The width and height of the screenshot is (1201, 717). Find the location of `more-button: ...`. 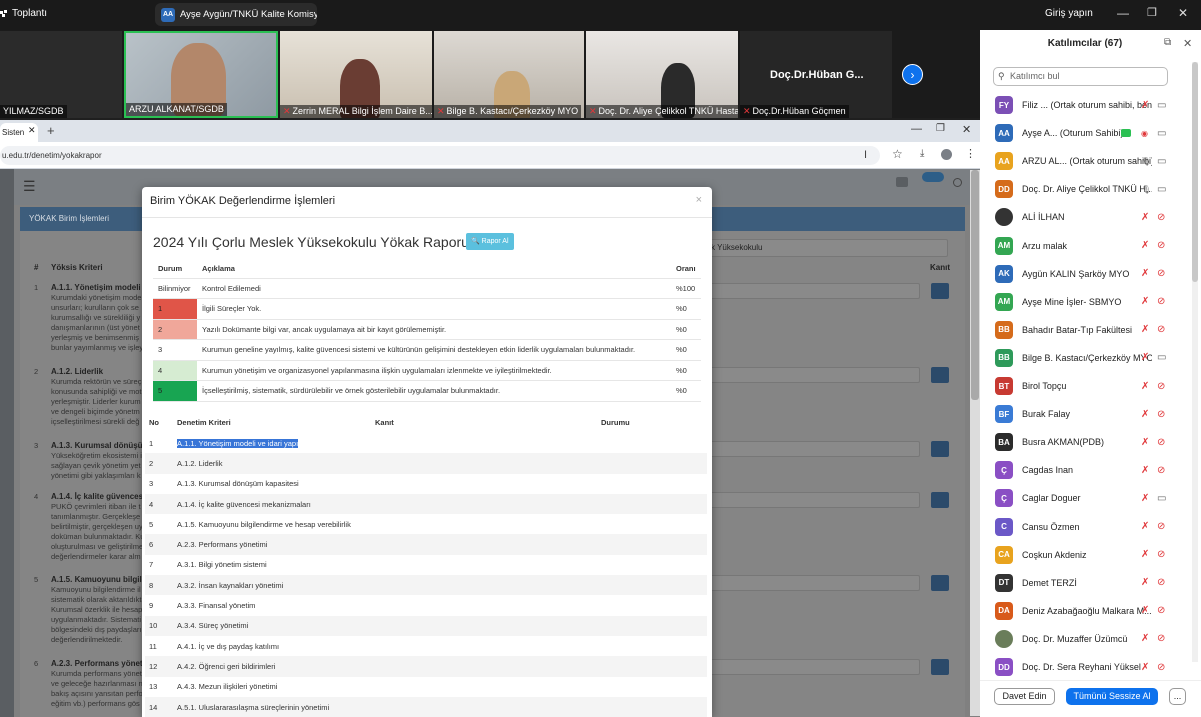

more-button: ... is located at coordinates (1177, 696).